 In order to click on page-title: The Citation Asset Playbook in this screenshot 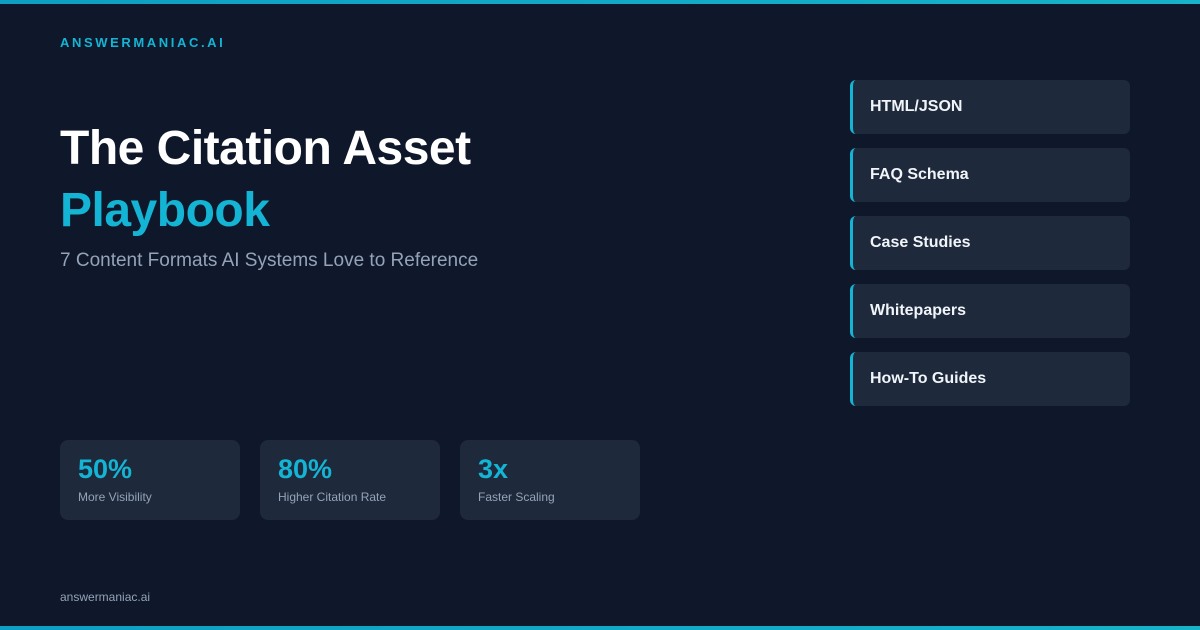, I will do `click(265, 180)`.